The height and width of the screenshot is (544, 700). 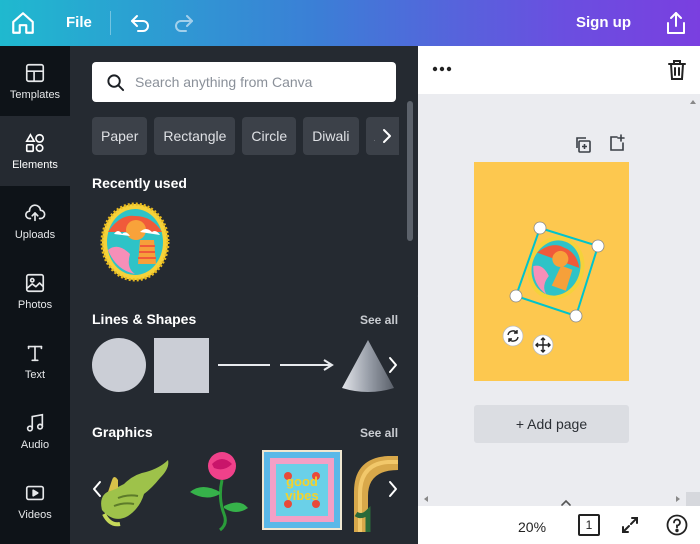 What do you see at coordinates (677, 525) in the screenshot?
I see `help-icon` at bounding box center [677, 525].